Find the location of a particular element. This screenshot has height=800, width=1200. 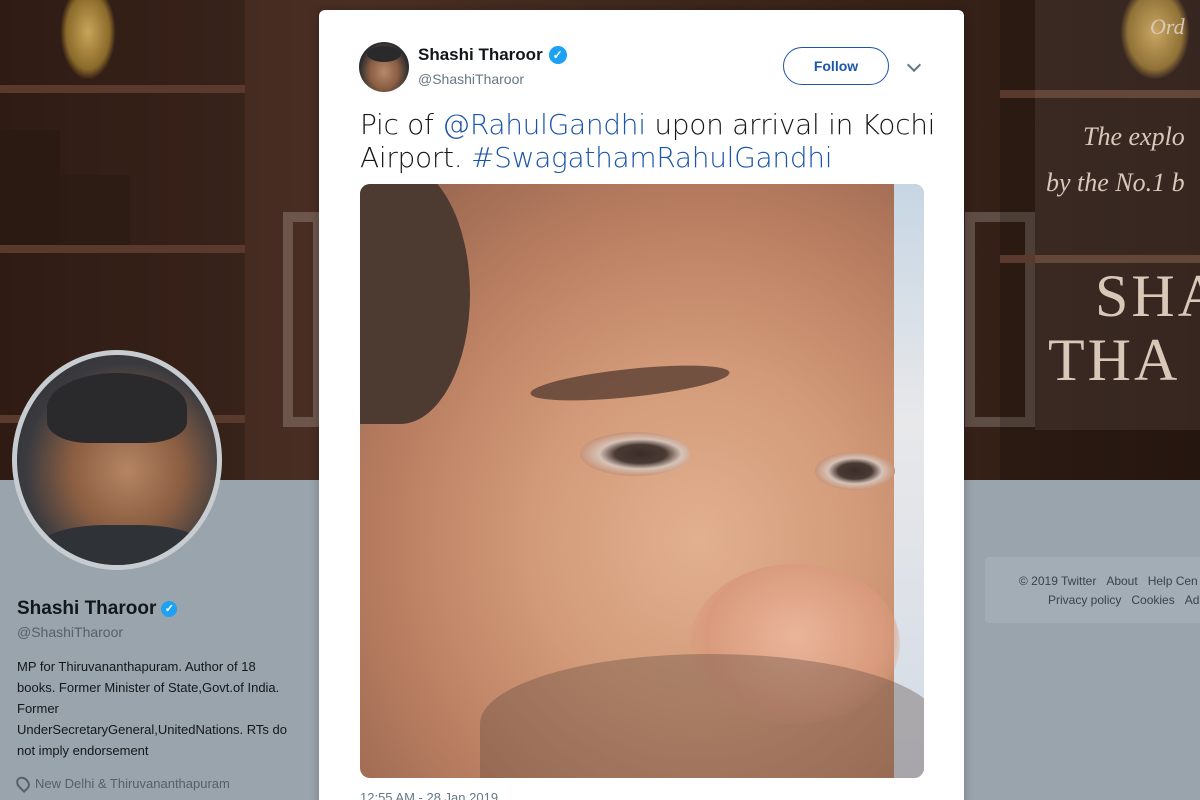

cover-title-2: THA is located at coordinates (1114, 360).